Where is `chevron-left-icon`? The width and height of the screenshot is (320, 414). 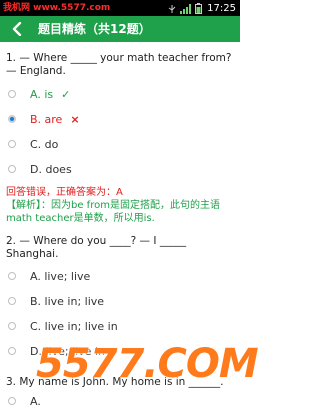 chevron-left-icon is located at coordinates (17, 29).